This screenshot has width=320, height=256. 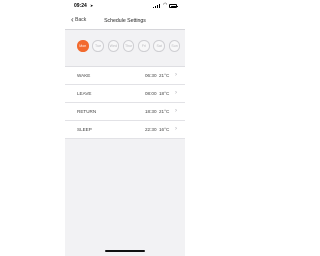 I want to click on page-title: Schedule Settings, so click(x=125, y=21).